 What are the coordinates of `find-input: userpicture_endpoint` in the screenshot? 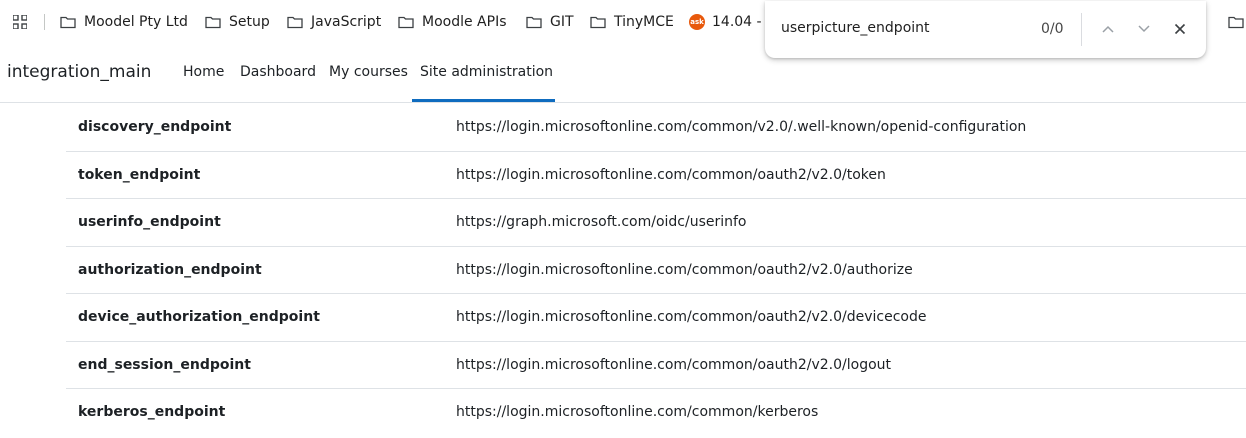 It's located at (855, 28).